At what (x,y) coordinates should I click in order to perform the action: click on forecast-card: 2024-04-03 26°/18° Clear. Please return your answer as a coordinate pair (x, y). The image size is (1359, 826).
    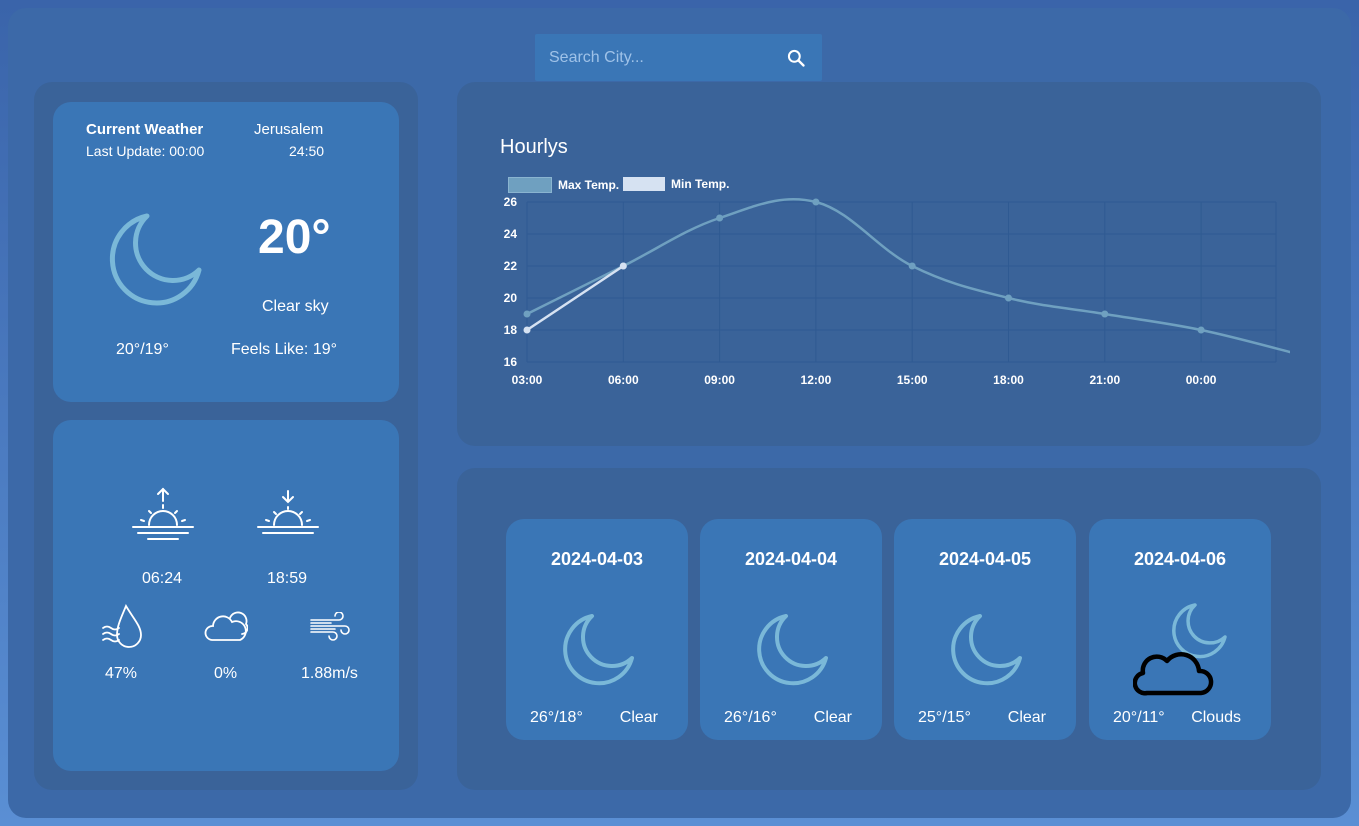
    Looking at the image, I should click on (597, 629).